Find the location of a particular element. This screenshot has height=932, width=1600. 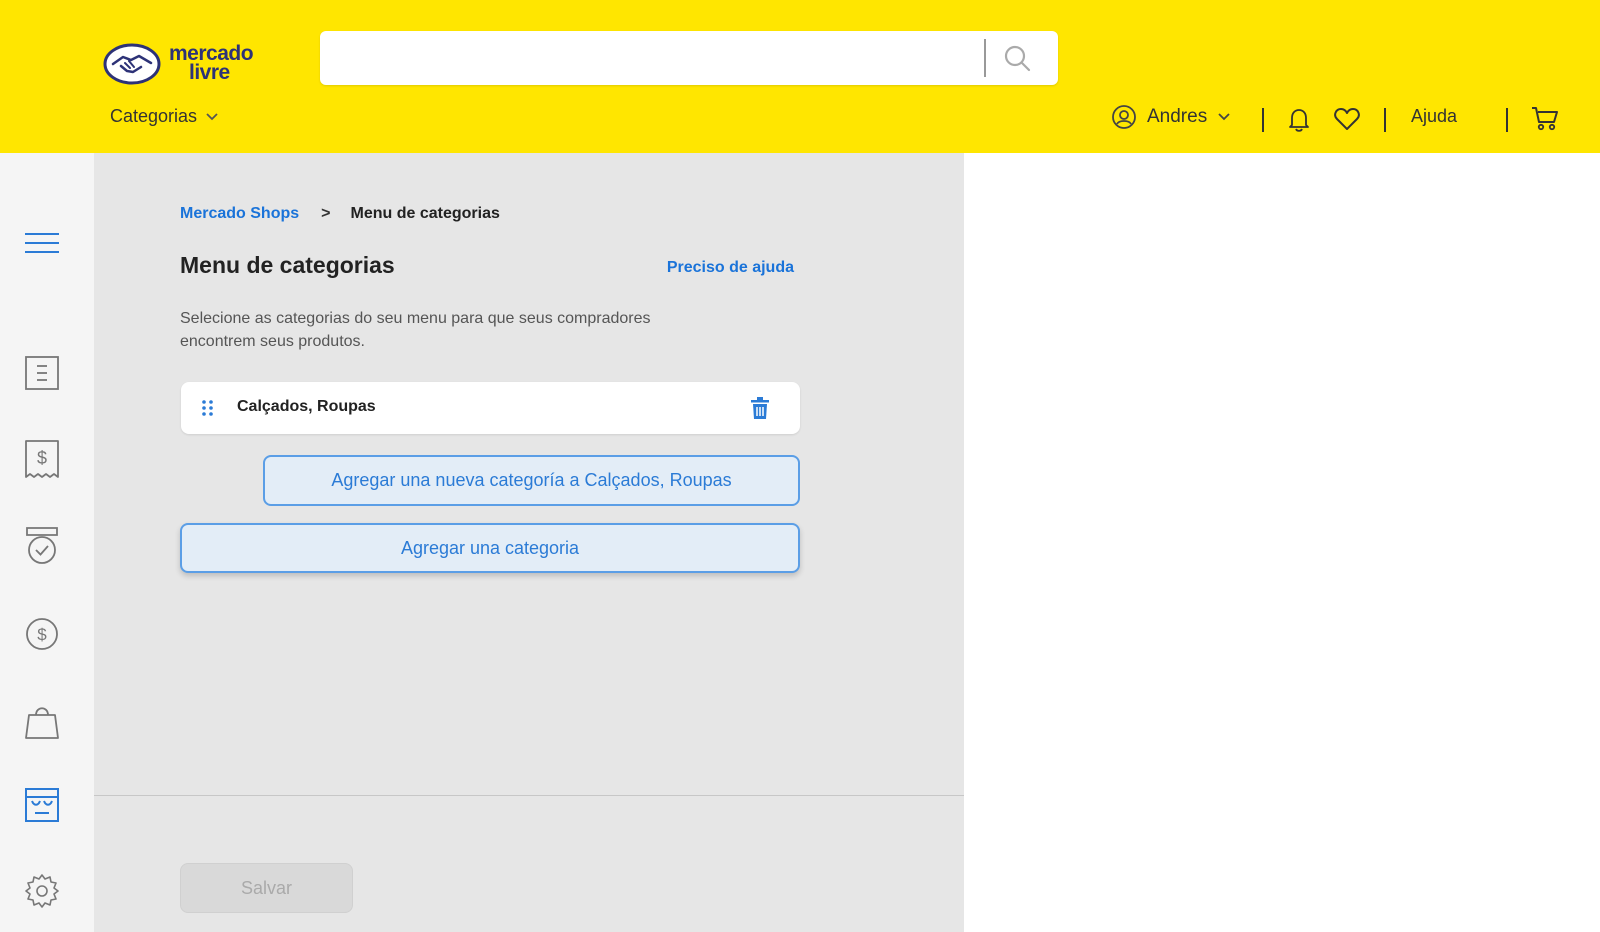

shopping-bag-icon is located at coordinates (42, 723).